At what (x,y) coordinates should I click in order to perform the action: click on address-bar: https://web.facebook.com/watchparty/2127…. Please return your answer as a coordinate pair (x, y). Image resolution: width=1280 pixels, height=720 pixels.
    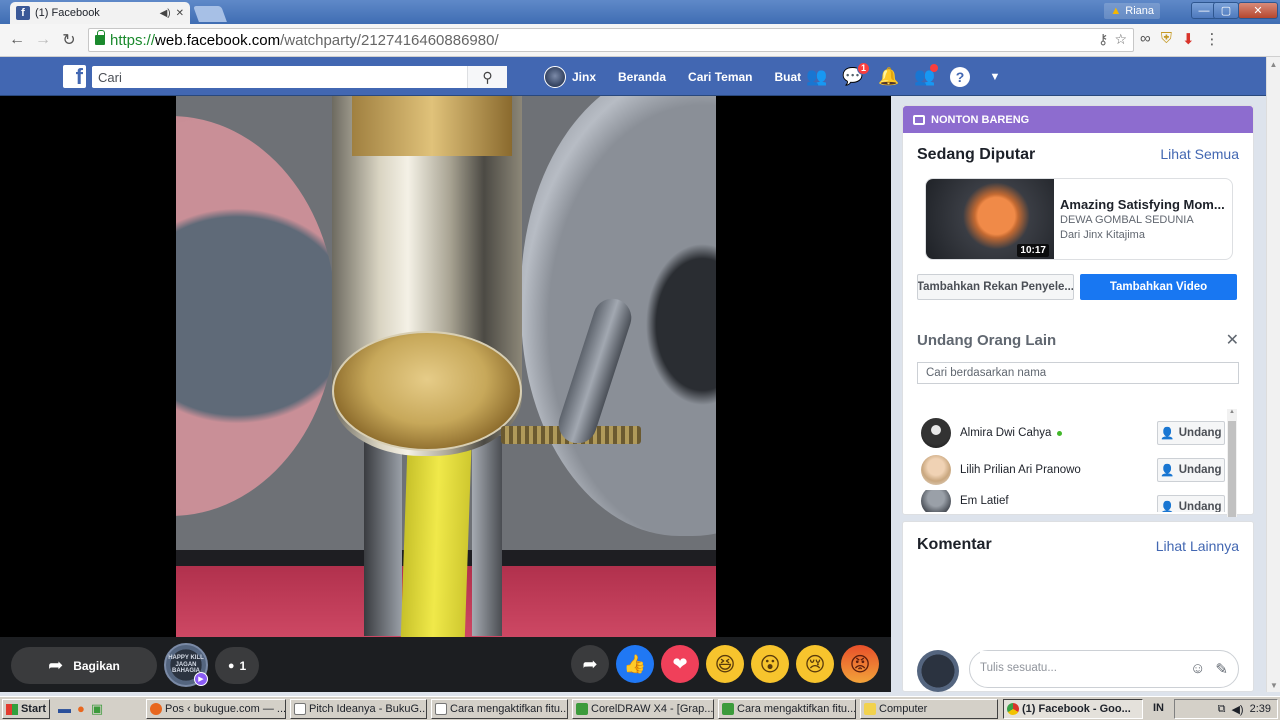
    Looking at the image, I should click on (611, 40).